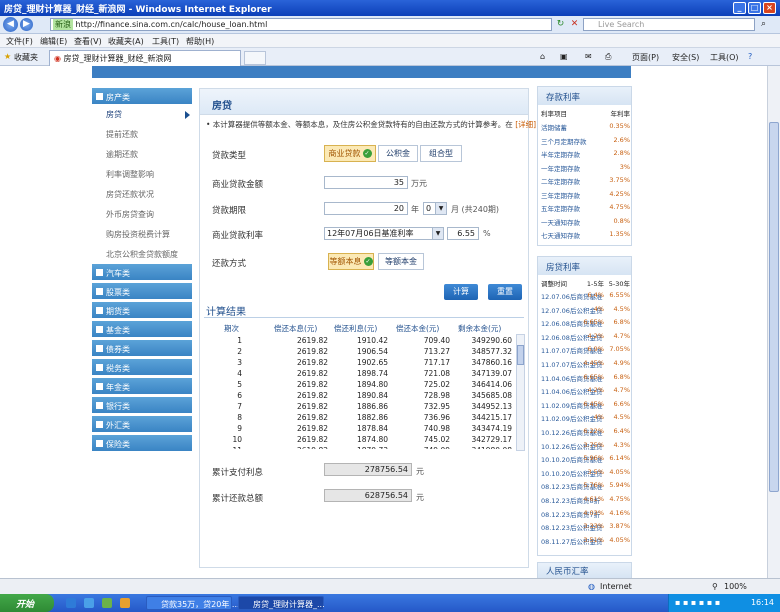  I want to click on mail-icon: ✉, so click(588, 56).